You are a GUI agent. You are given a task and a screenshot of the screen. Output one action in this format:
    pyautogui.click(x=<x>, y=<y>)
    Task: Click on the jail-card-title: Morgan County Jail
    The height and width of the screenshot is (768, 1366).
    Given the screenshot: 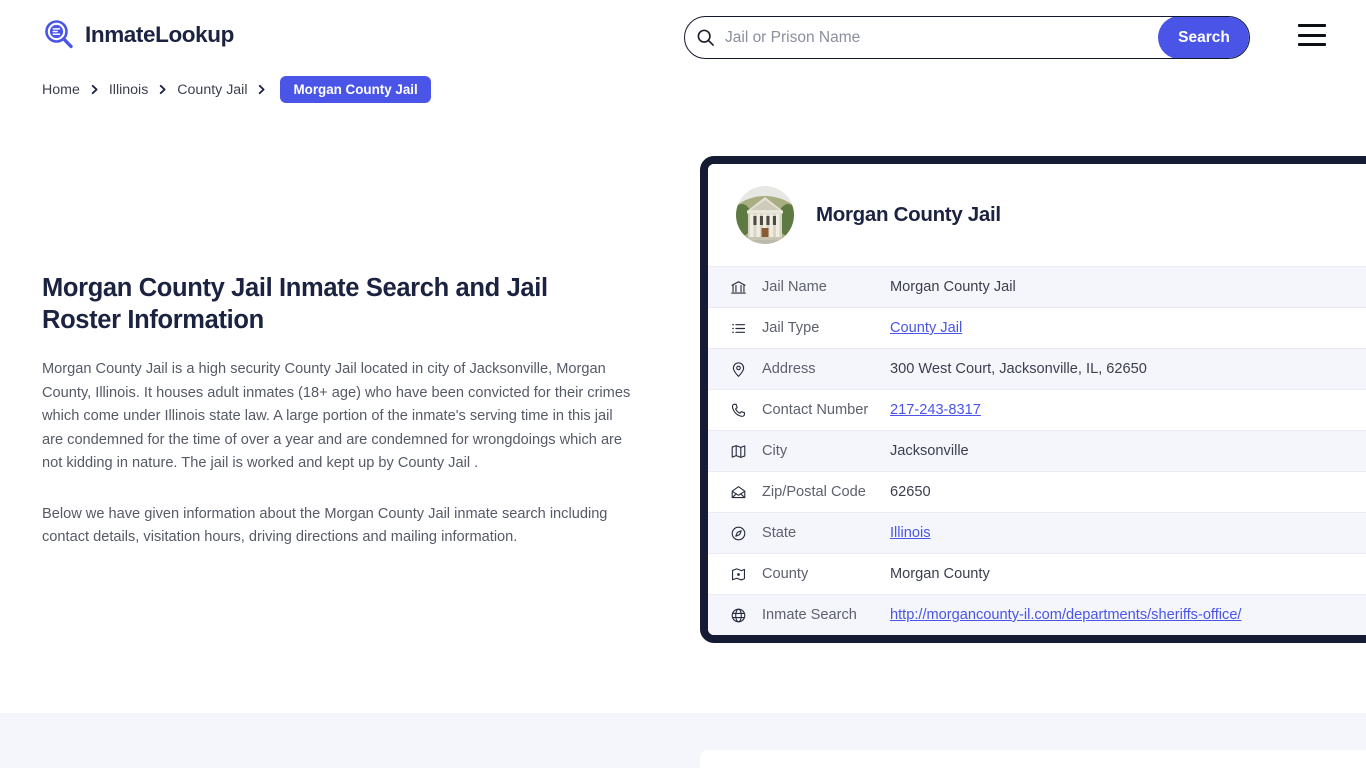 What is the action you would take?
    pyautogui.click(x=908, y=214)
    